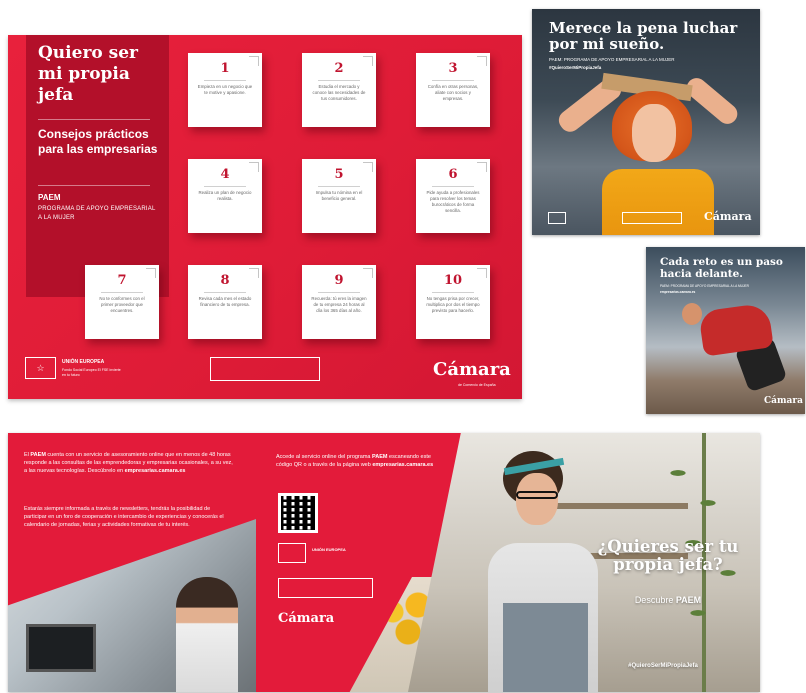 The image size is (806, 693). I want to click on text: Accede al servicio online del programa, so click(324, 457).